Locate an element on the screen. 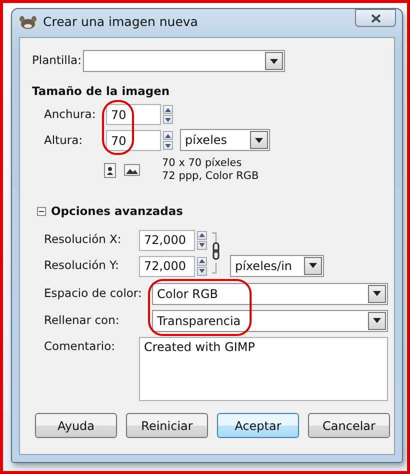  field-label: Altura: is located at coordinates (64, 141).